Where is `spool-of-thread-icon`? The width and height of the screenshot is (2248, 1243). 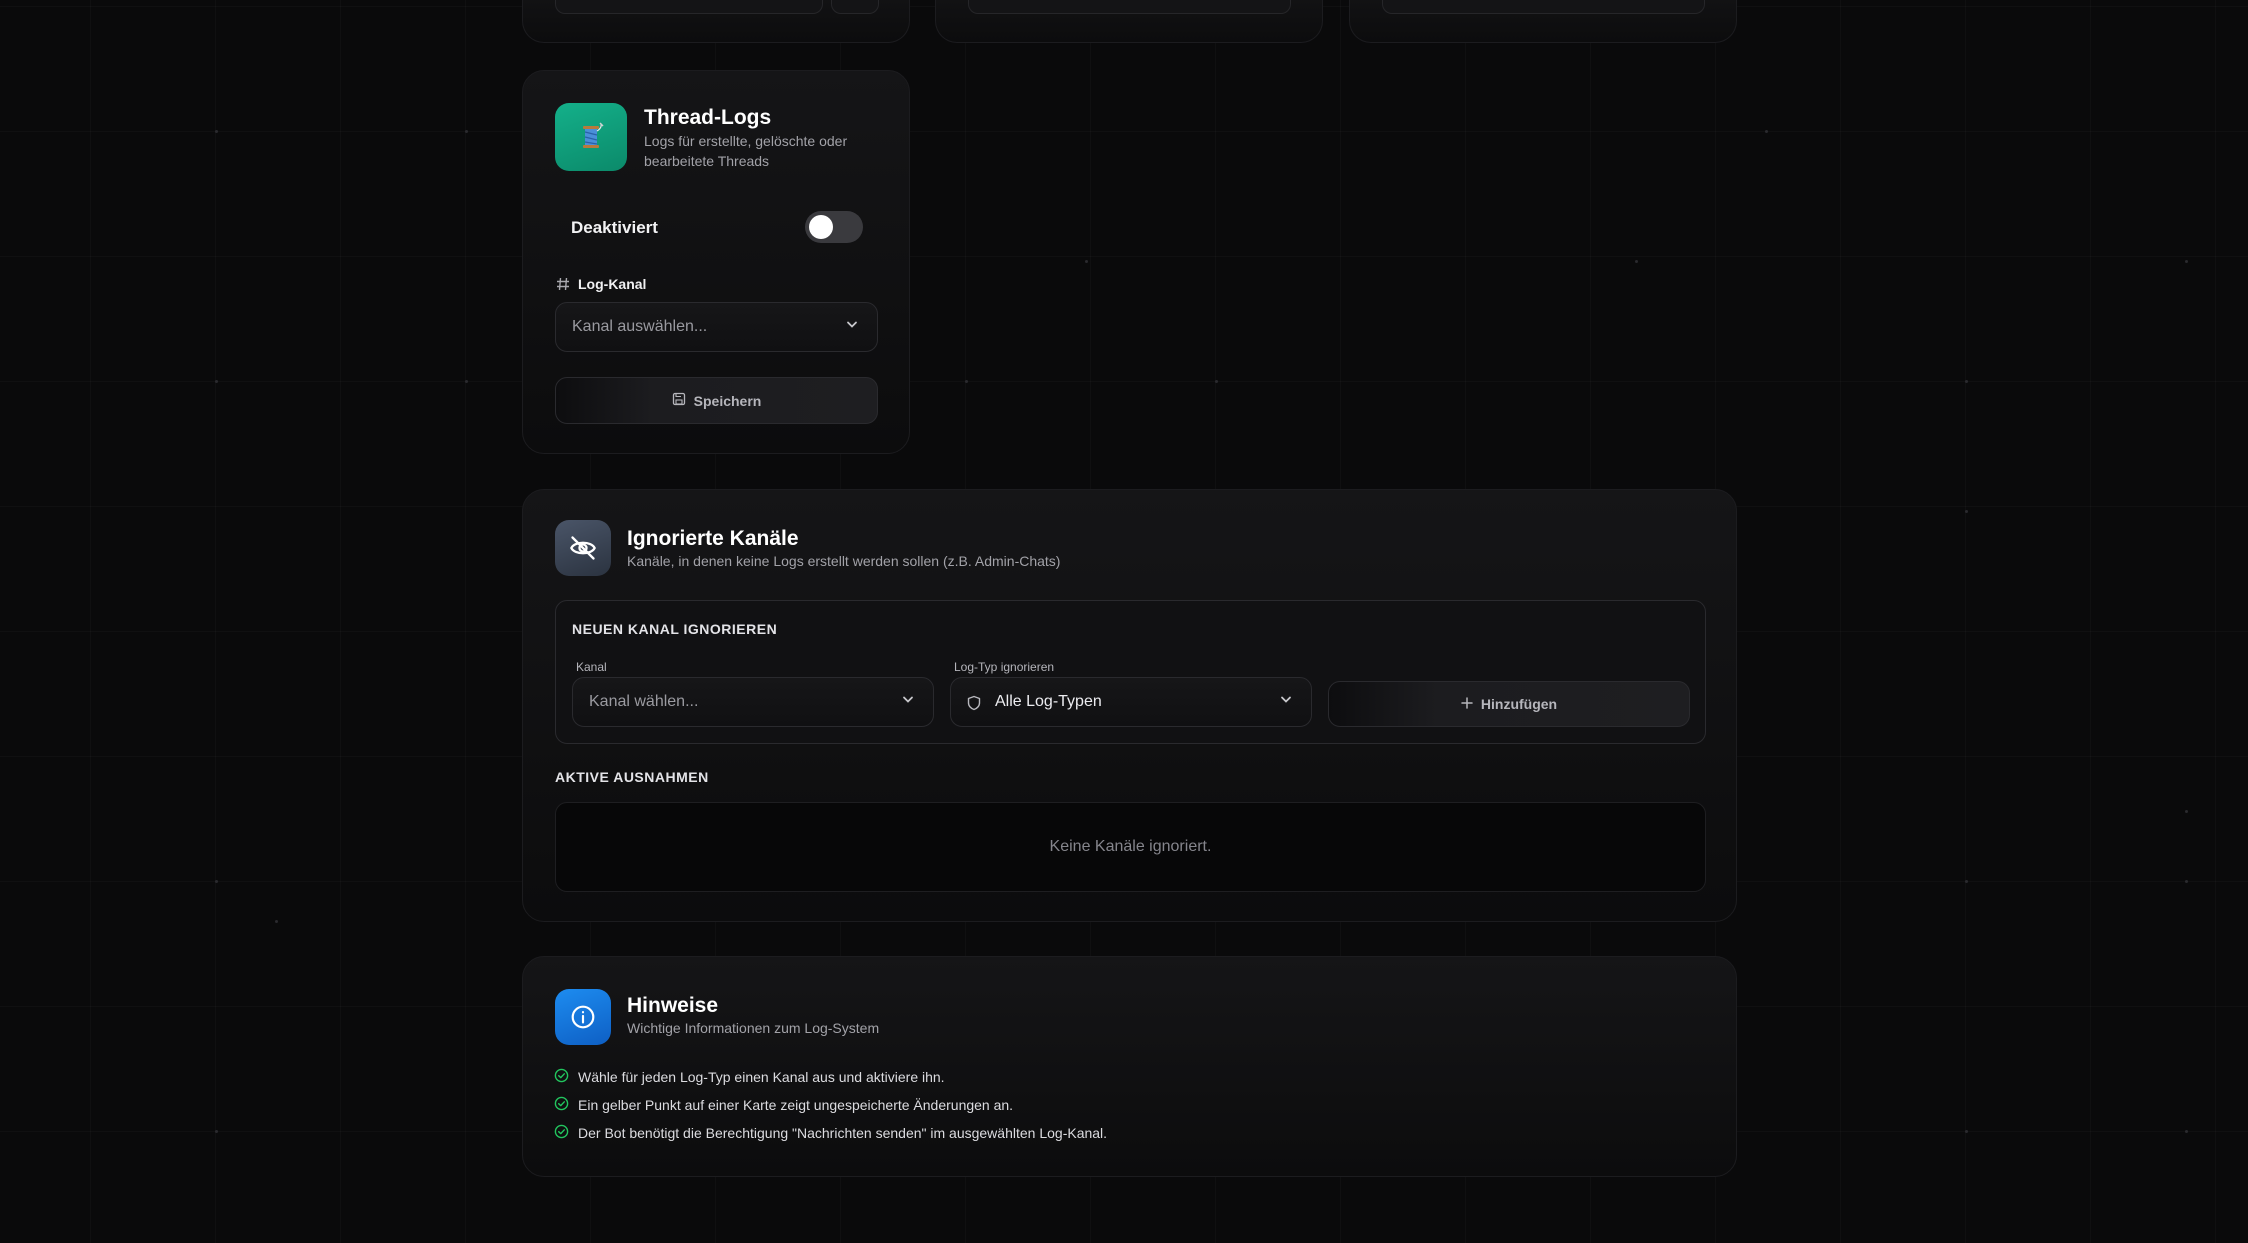
spool-of-thread-icon is located at coordinates (591, 137).